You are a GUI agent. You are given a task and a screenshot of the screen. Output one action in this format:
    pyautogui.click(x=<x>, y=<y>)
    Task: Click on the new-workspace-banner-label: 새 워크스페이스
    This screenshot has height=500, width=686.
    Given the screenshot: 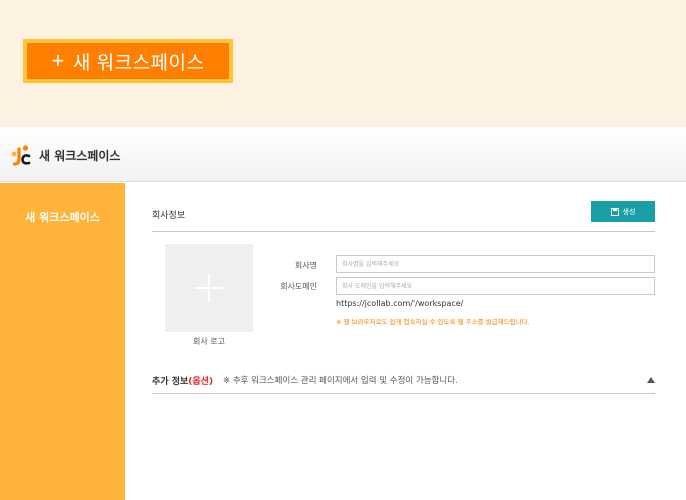 What is the action you would take?
    pyautogui.click(x=138, y=63)
    